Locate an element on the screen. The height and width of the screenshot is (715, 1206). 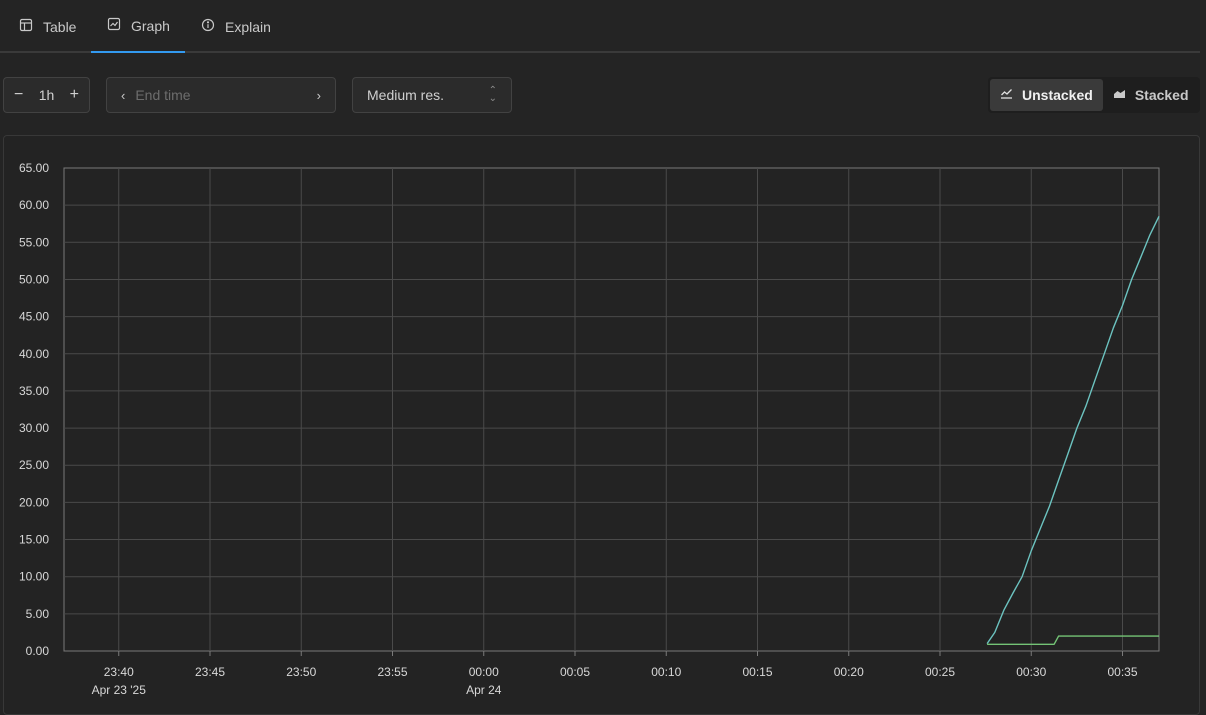
graph-icon is located at coordinates (114, 25).